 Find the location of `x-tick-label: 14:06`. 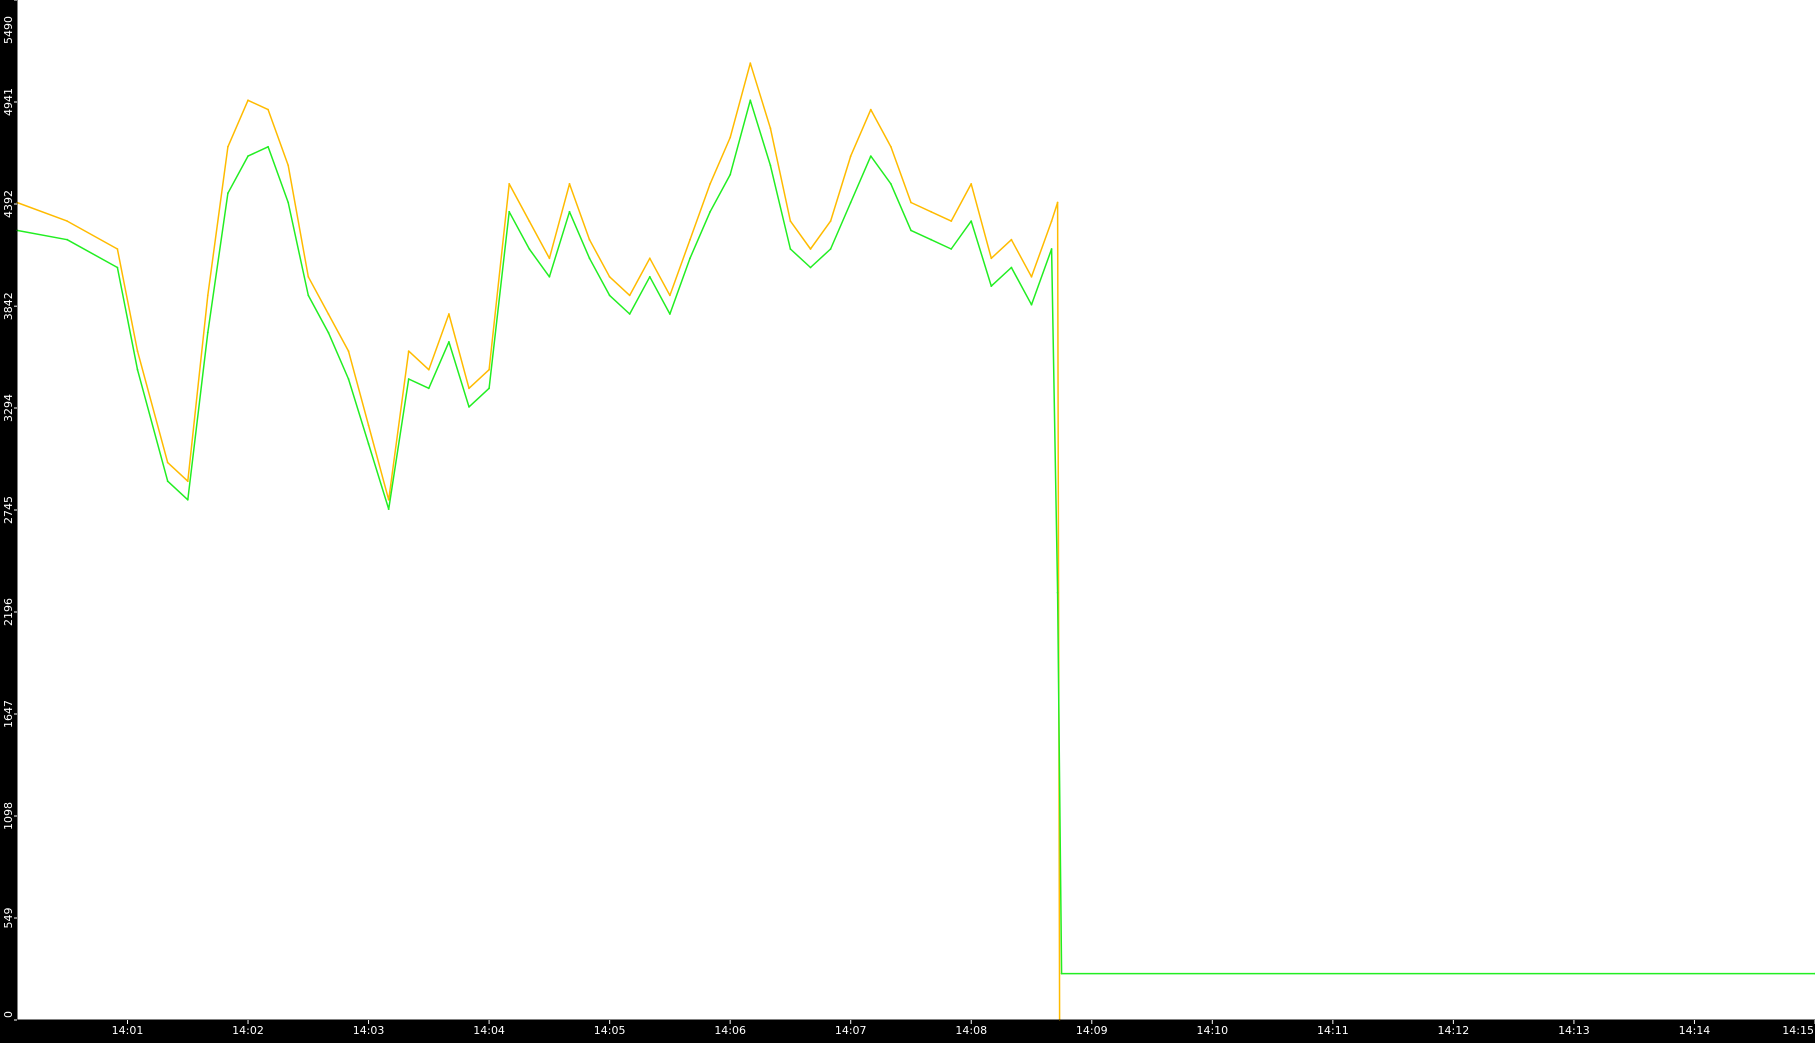

x-tick-label: 14:06 is located at coordinates (730, 1030).